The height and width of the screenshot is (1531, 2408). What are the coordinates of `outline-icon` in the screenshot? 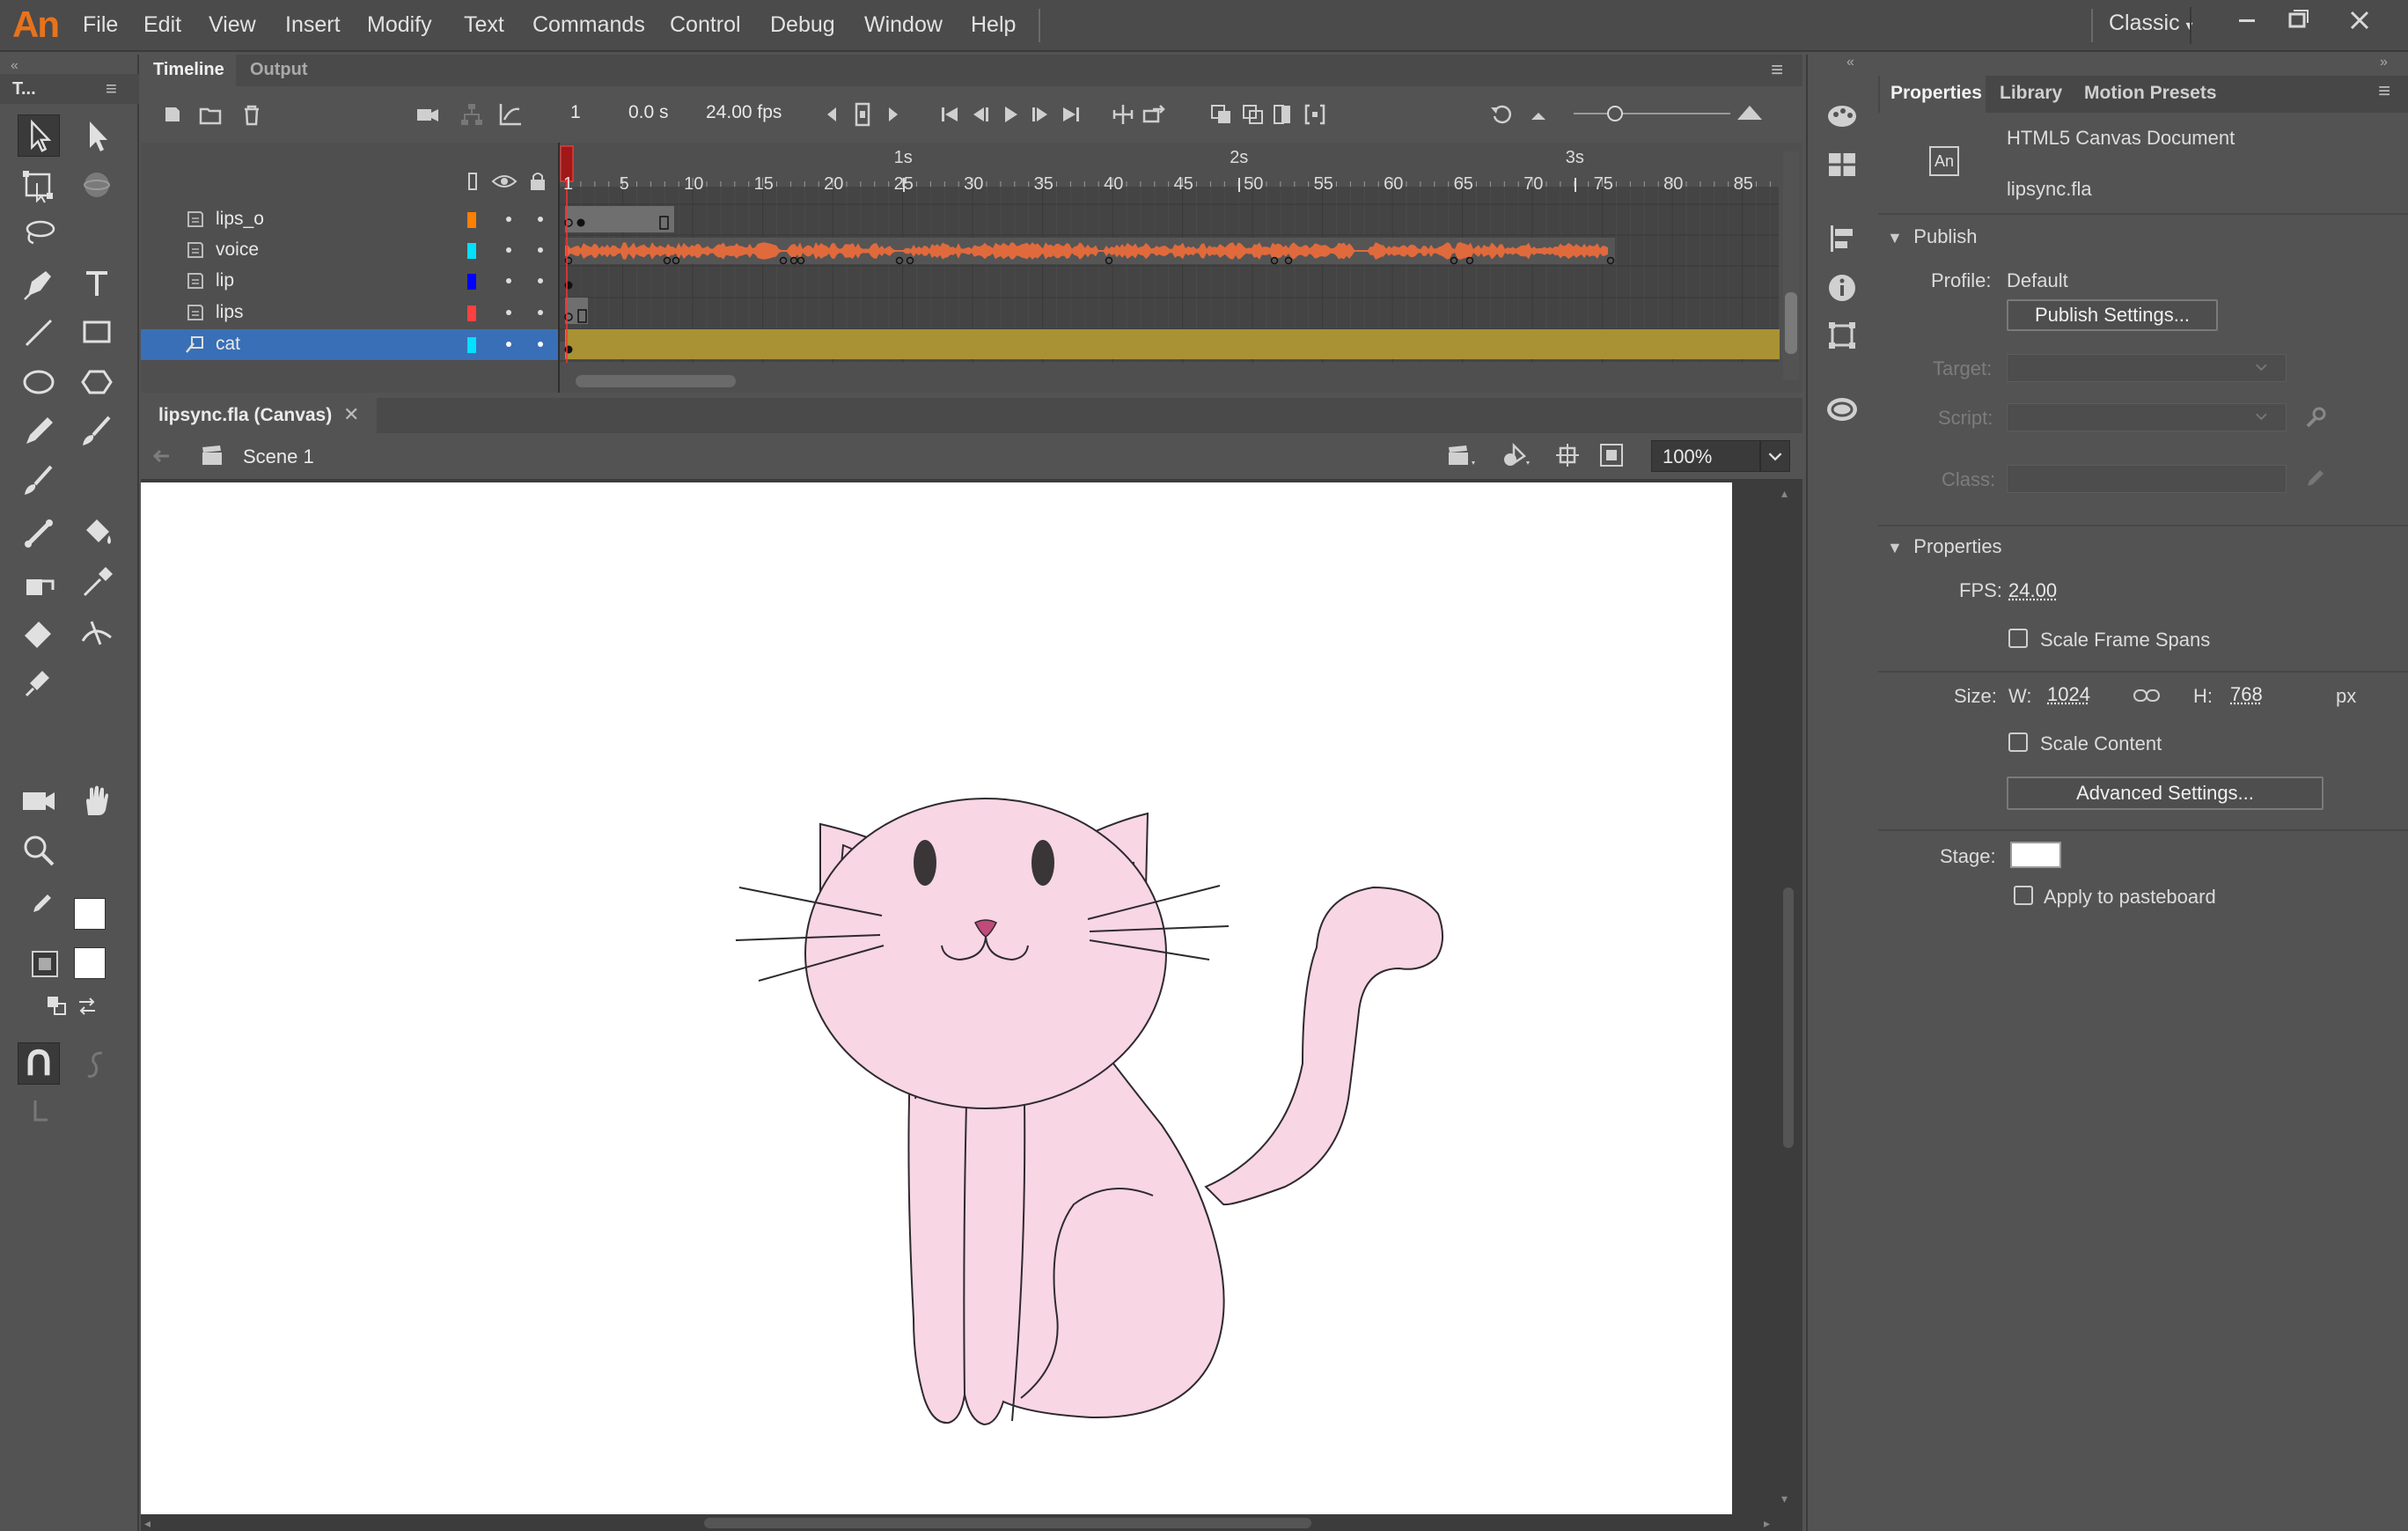 It's located at (472, 181).